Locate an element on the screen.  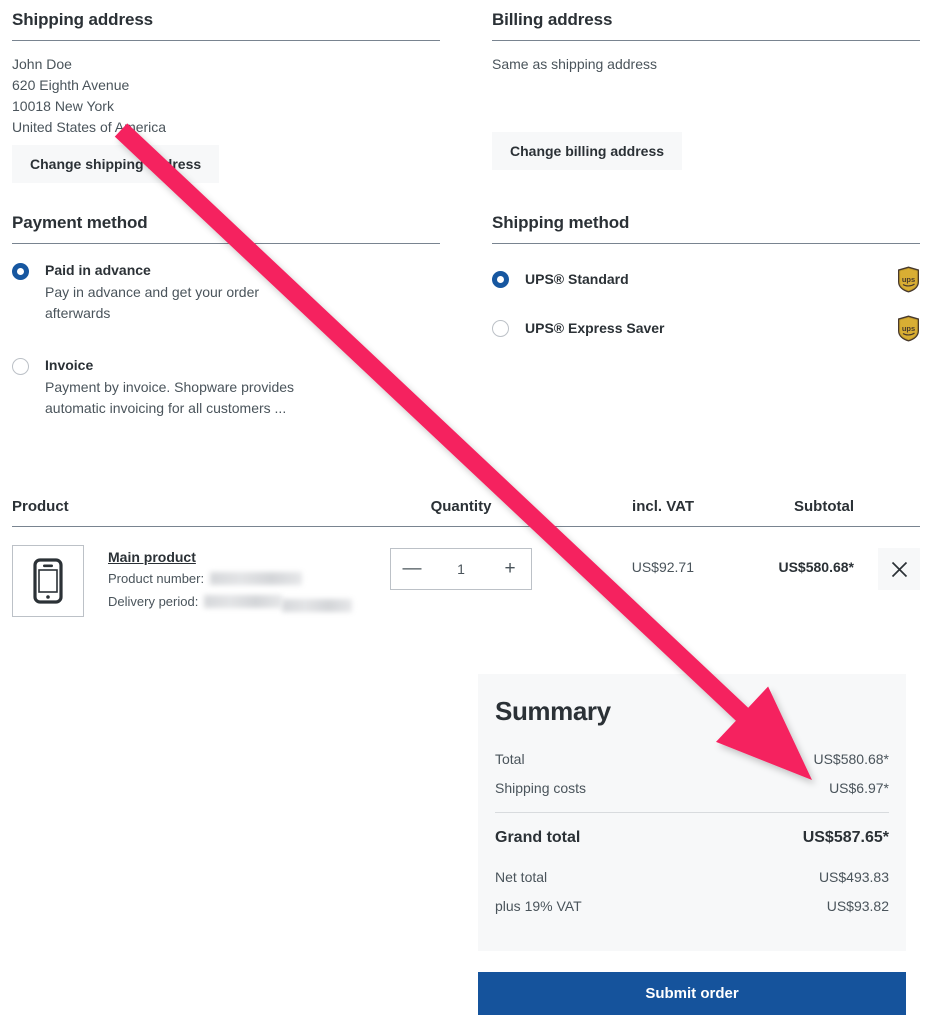
summary-value: US$587.65* is located at coordinates (845, 837).